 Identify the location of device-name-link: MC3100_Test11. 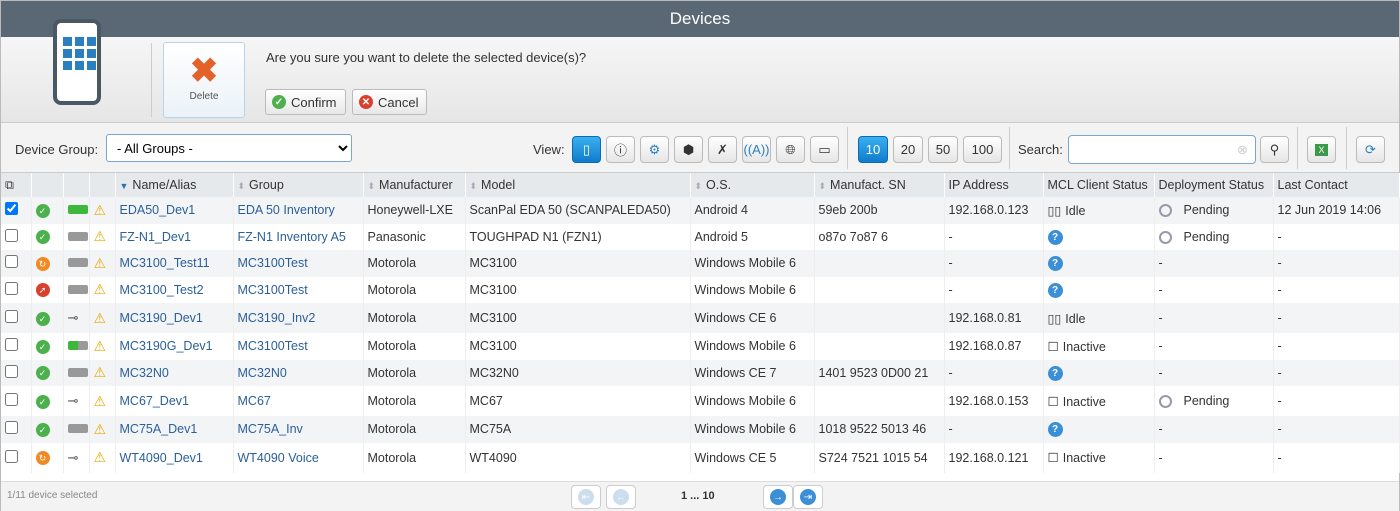
(174, 263).